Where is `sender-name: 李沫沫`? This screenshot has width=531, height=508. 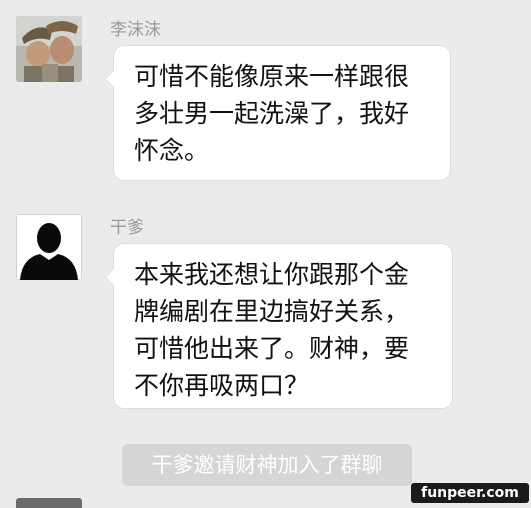
sender-name: 李沫沫 is located at coordinates (135, 30).